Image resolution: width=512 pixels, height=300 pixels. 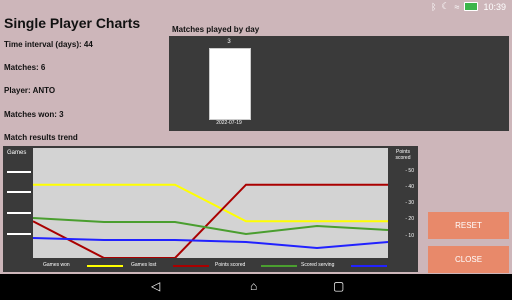 I want to click on right-tick-20: - 20, so click(x=409, y=219).